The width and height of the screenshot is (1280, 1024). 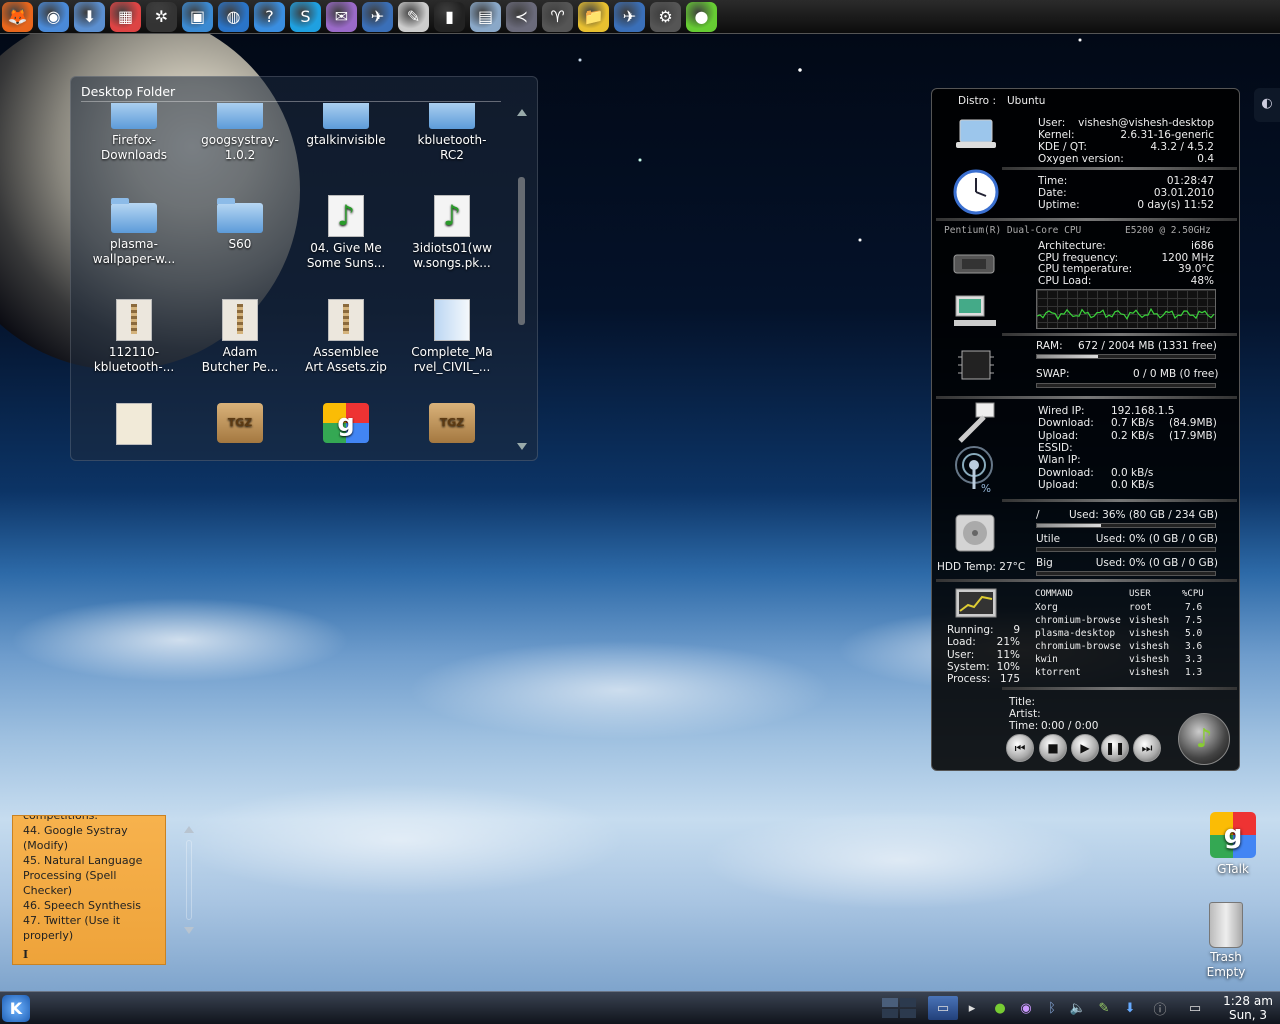 What do you see at coordinates (521, 16) in the screenshot?
I see `dropbox-icon: ≺` at bounding box center [521, 16].